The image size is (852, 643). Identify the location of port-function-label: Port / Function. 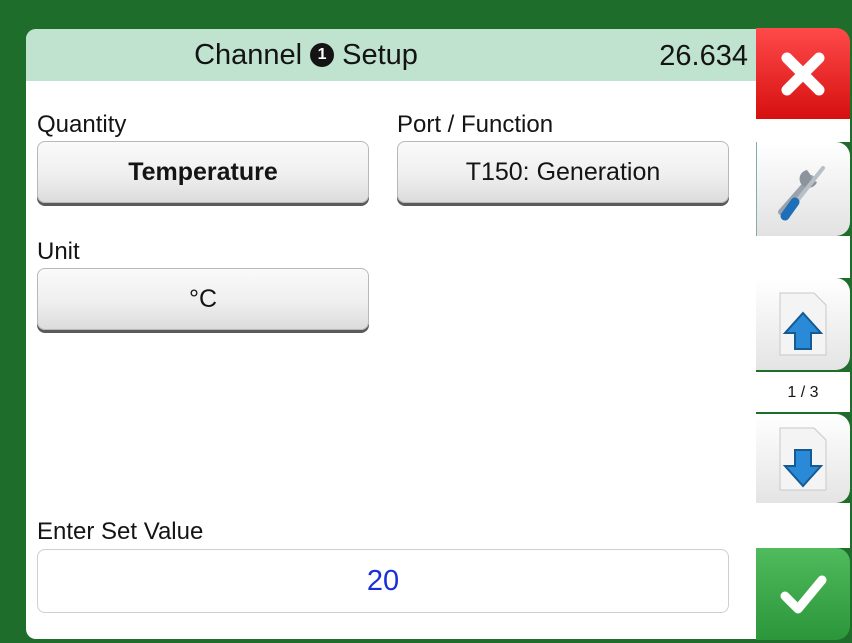
(475, 124).